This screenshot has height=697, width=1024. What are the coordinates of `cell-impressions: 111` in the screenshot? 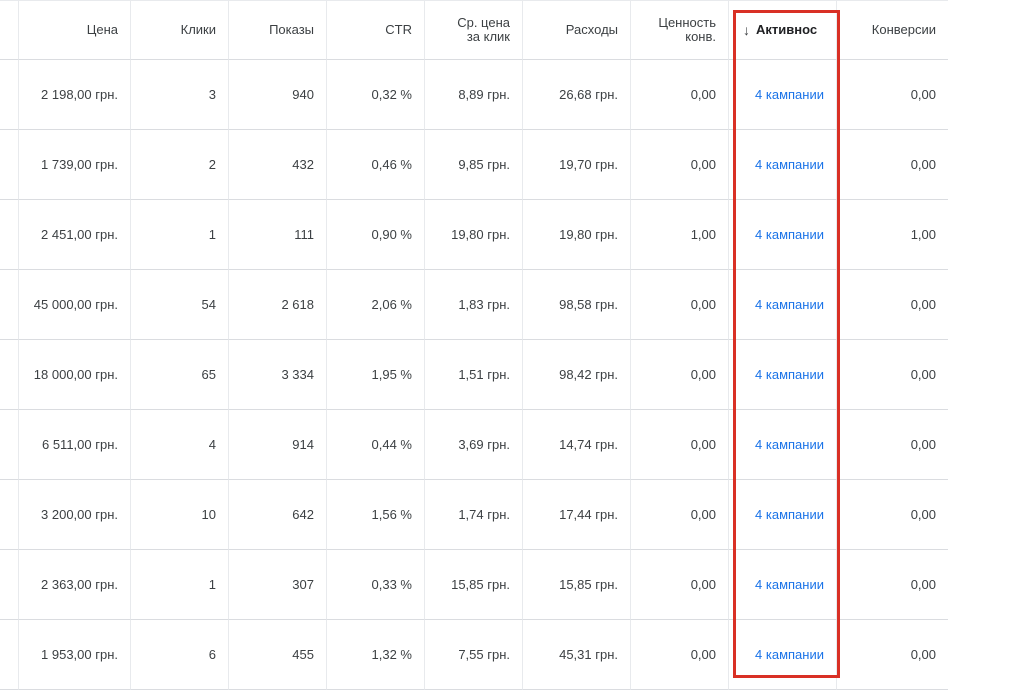 It's located at (277, 235).